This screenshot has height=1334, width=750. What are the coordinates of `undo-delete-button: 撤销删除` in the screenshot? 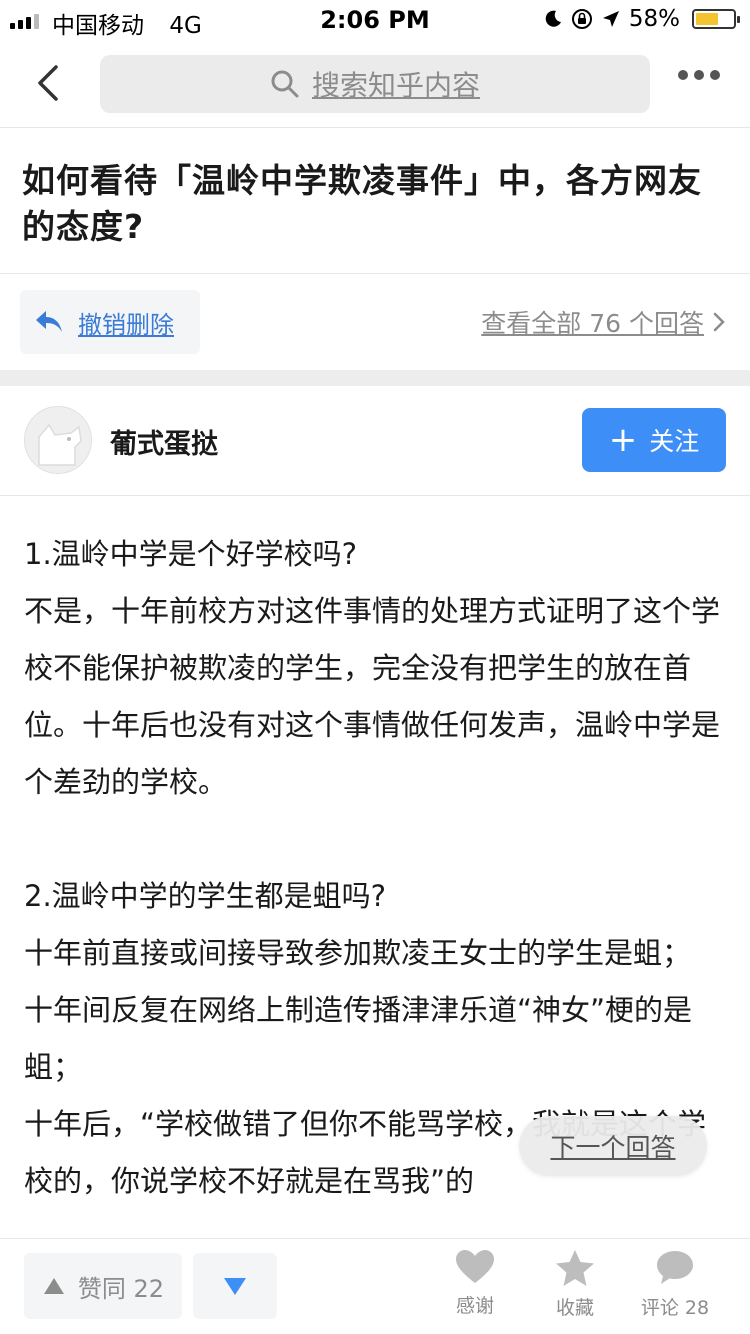 It's located at (110, 322).